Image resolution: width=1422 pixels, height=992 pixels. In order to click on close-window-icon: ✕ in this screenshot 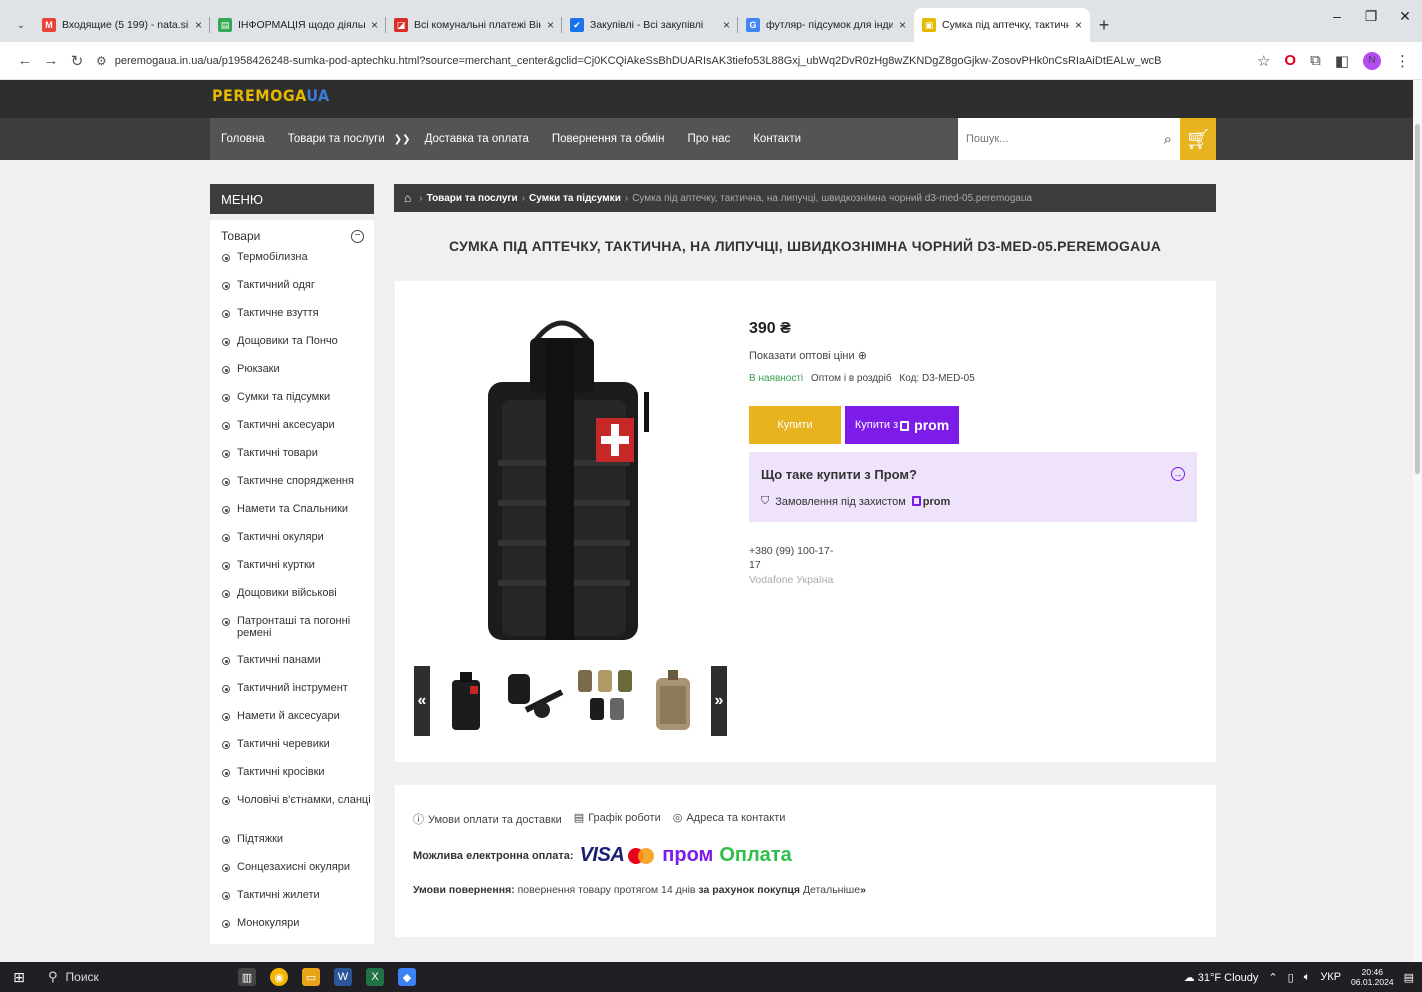, I will do `click(1405, 16)`.